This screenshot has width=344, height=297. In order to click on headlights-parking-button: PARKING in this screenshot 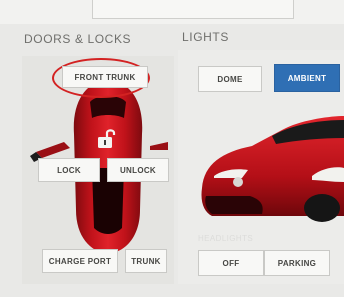, I will do `click(297, 263)`.